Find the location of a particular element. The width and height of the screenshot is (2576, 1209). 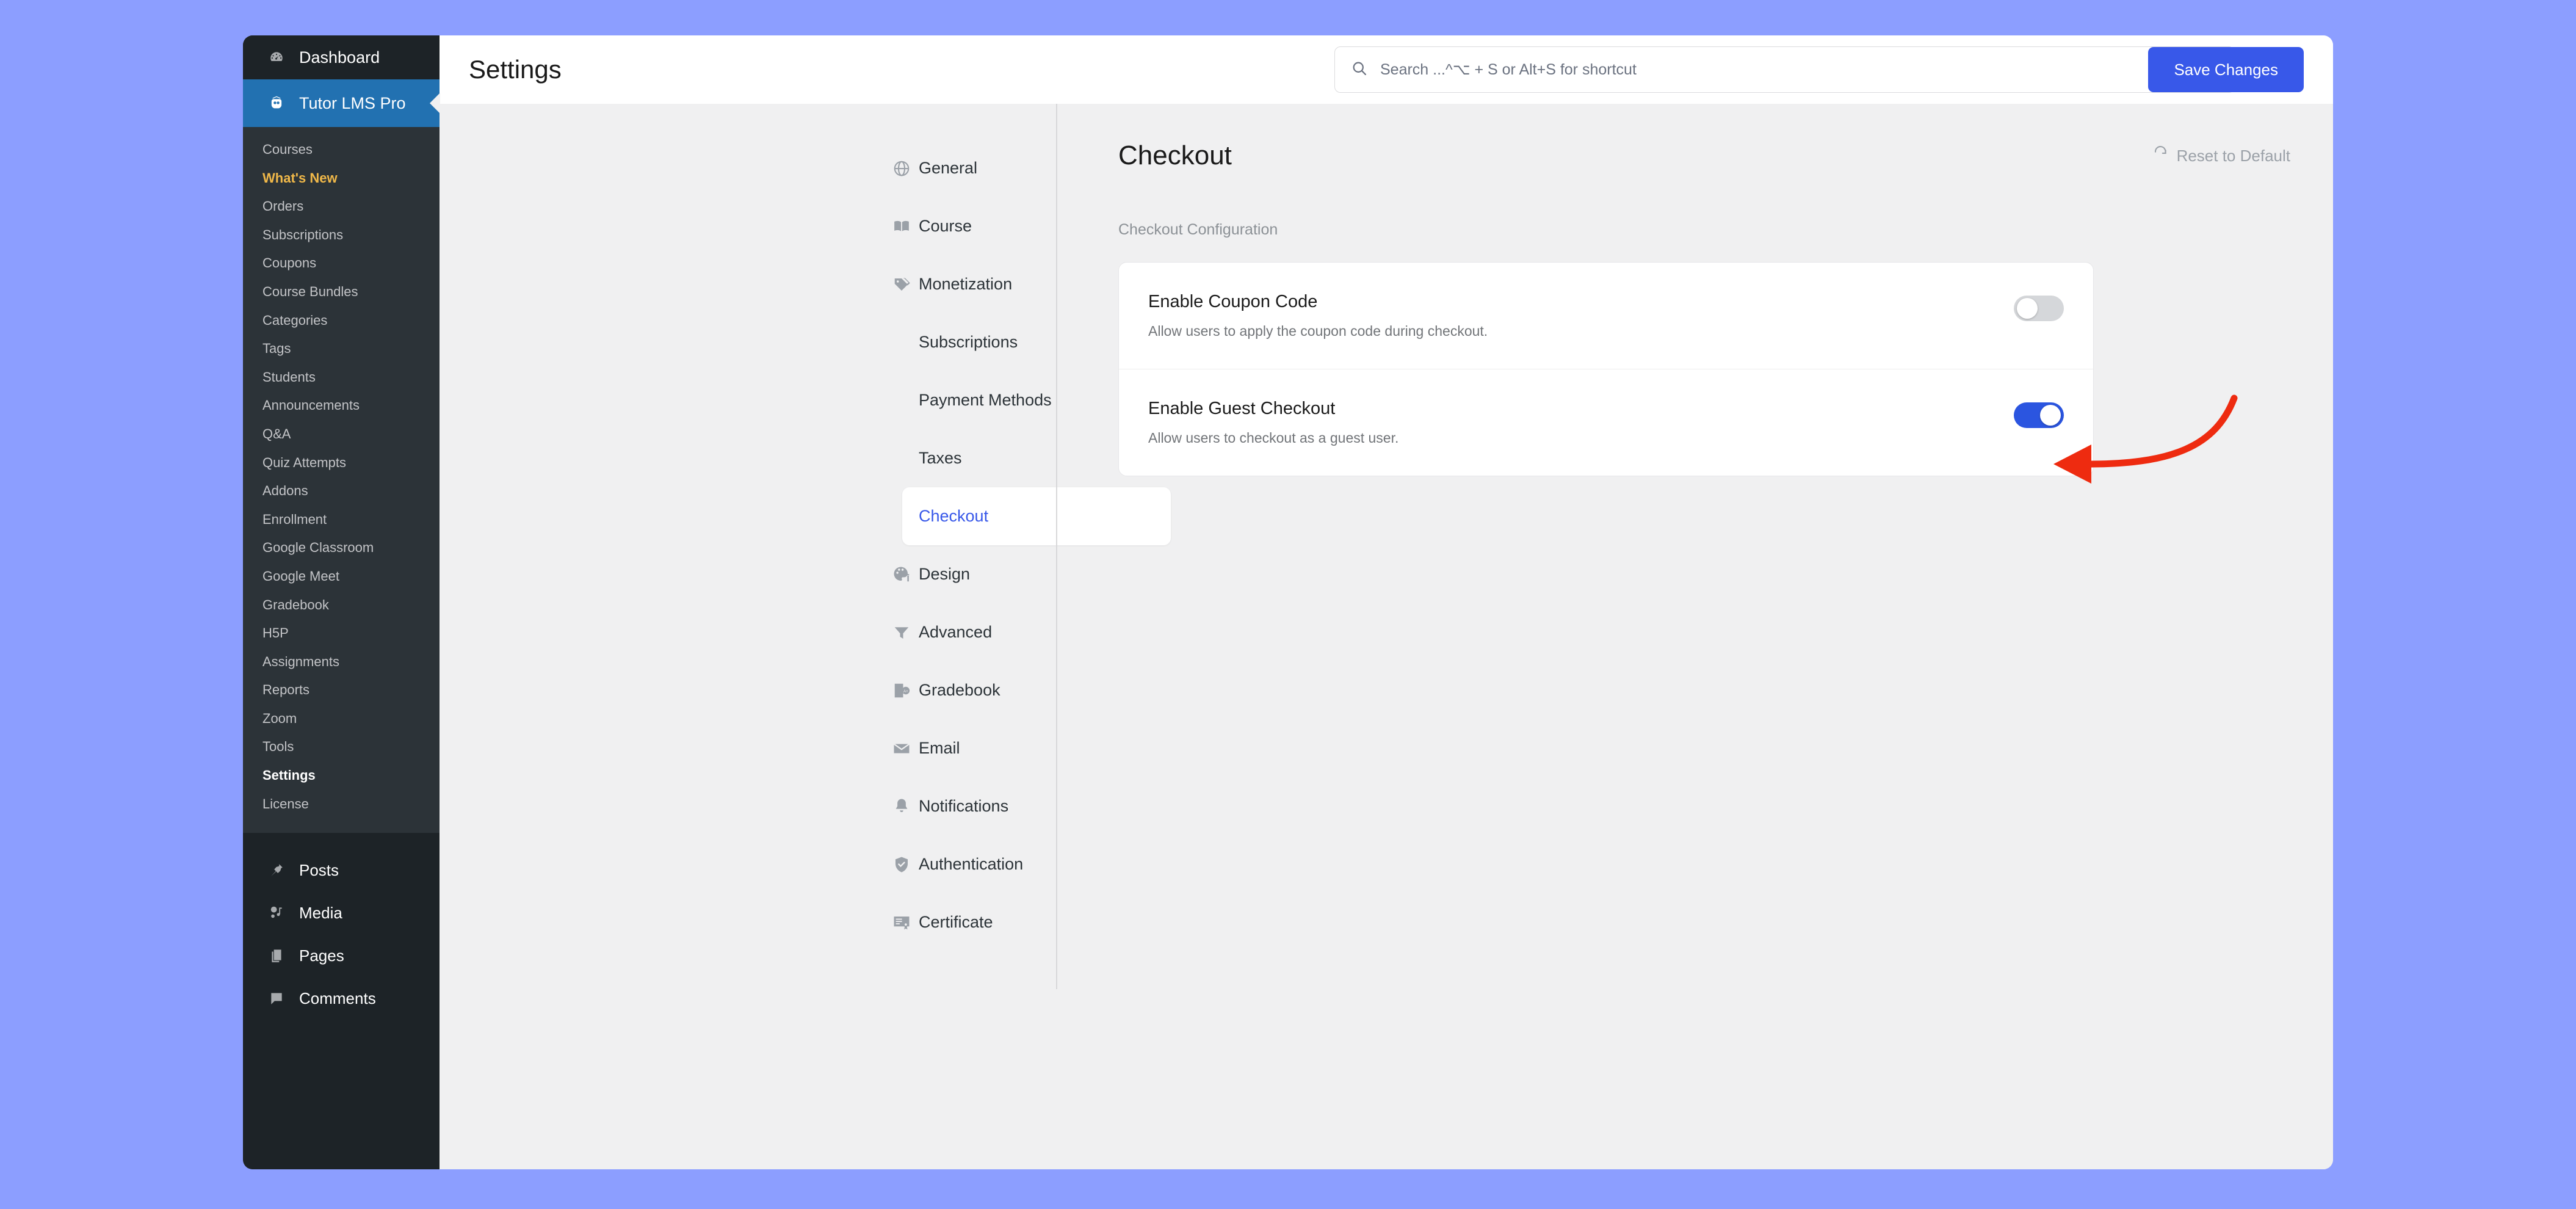

sidebar-item-pages: Pages is located at coordinates (341, 955).